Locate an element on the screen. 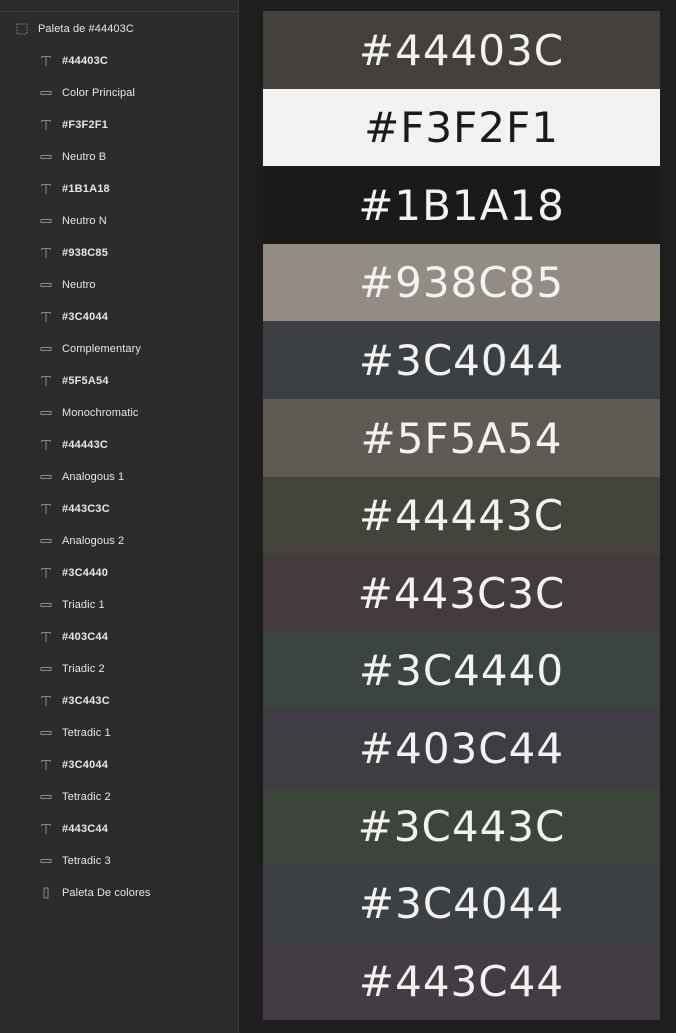 The height and width of the screenshot is (1033, 676). swatch-hex-label: #44443C is located at coordinates (461, 515).